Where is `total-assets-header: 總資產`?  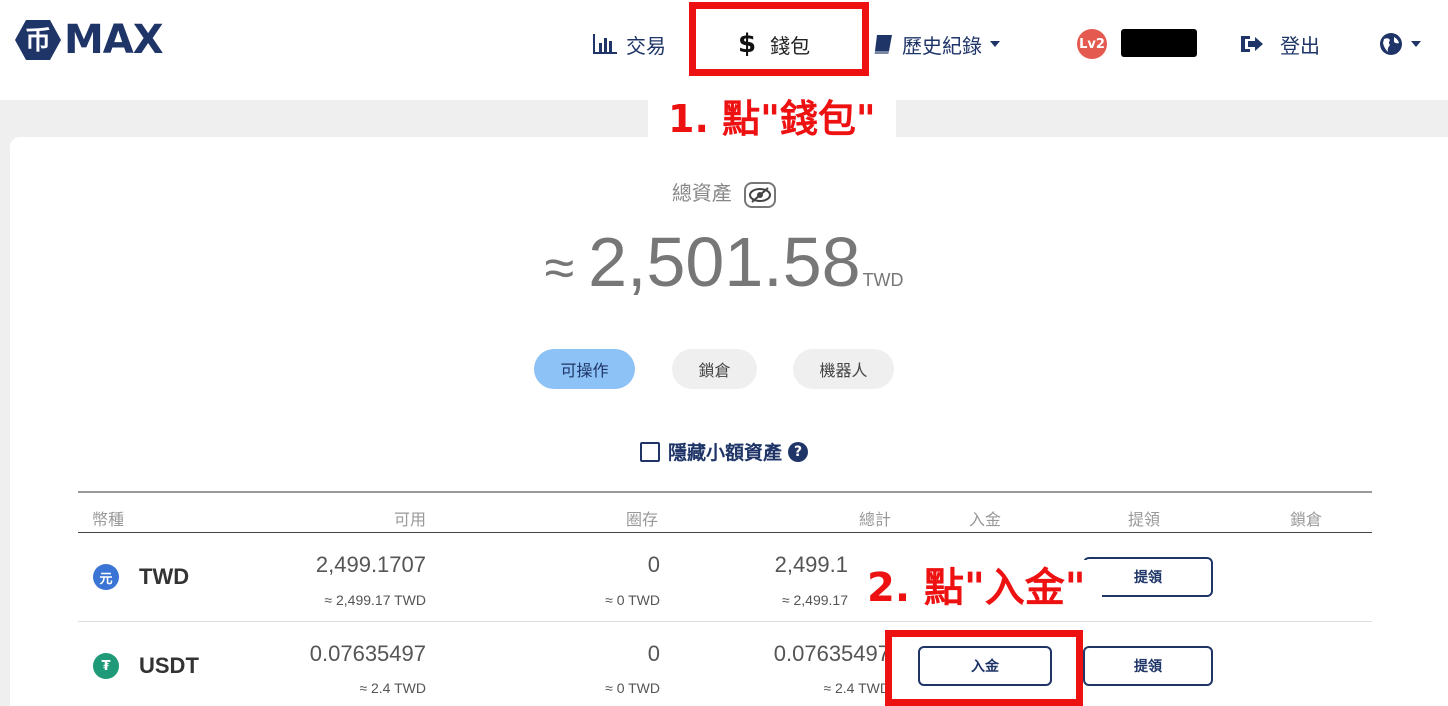
total-assets-header: 總資產 is located at coordinates (724, 192).